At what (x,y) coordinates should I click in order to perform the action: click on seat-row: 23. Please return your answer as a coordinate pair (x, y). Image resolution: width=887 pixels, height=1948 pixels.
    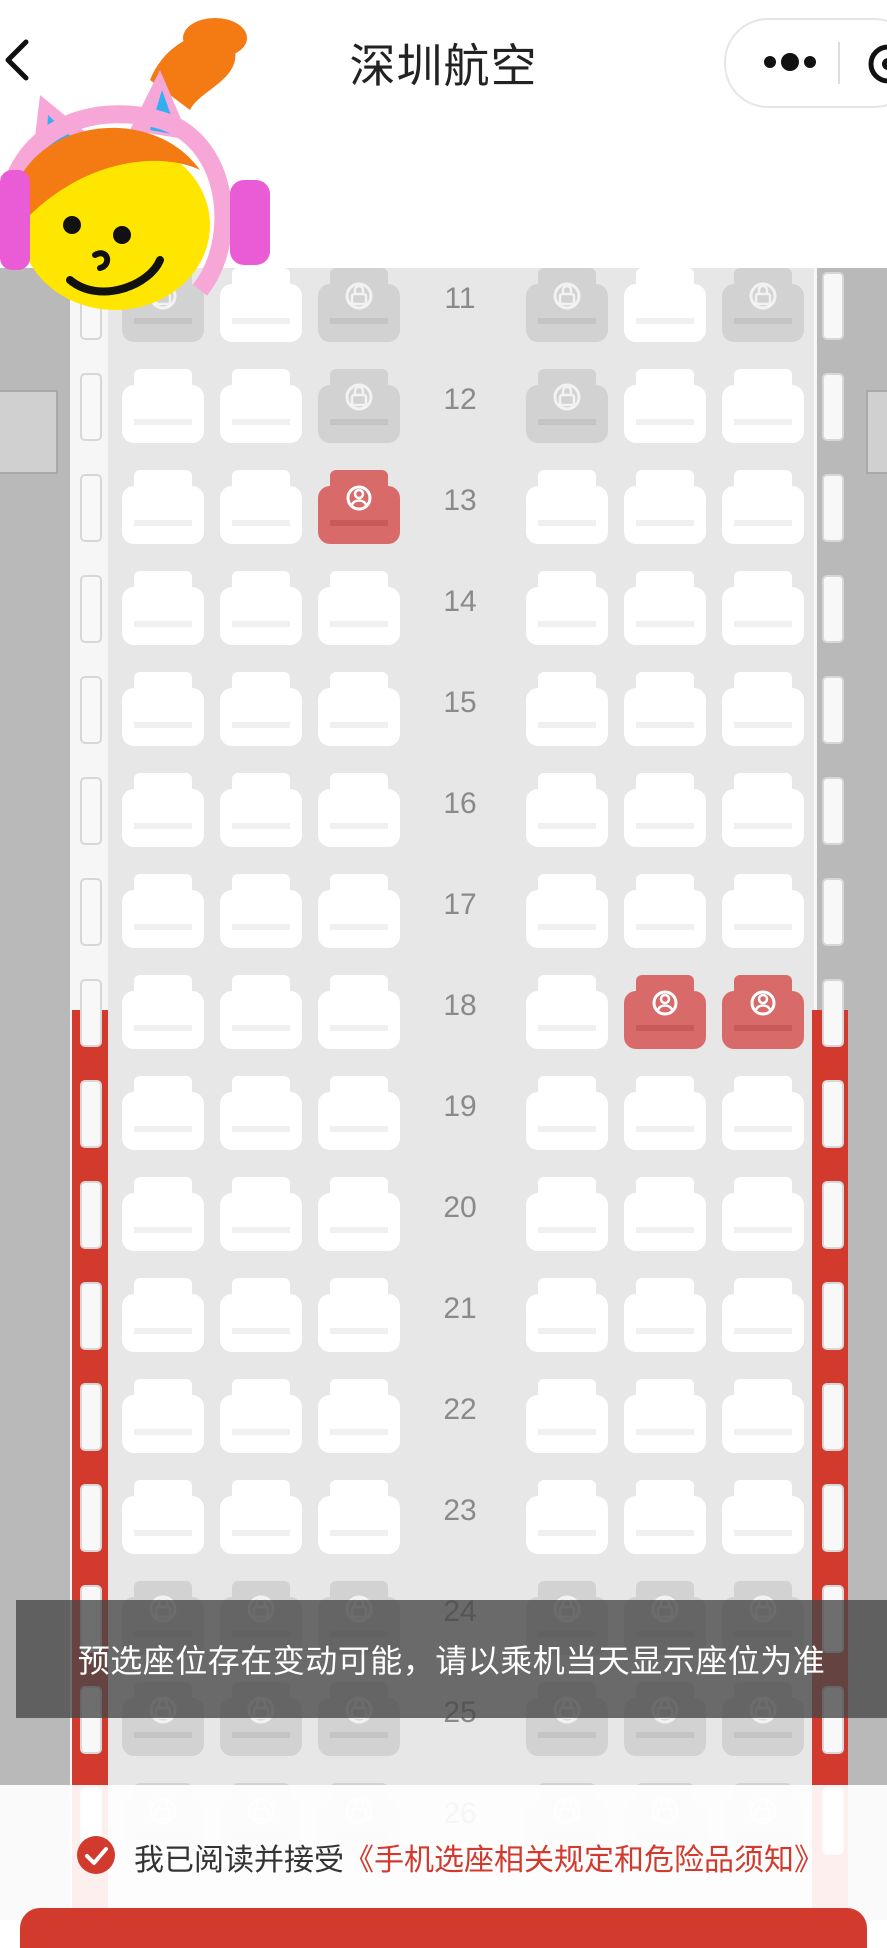
    Looking at the image, I should click on (443, 1524).